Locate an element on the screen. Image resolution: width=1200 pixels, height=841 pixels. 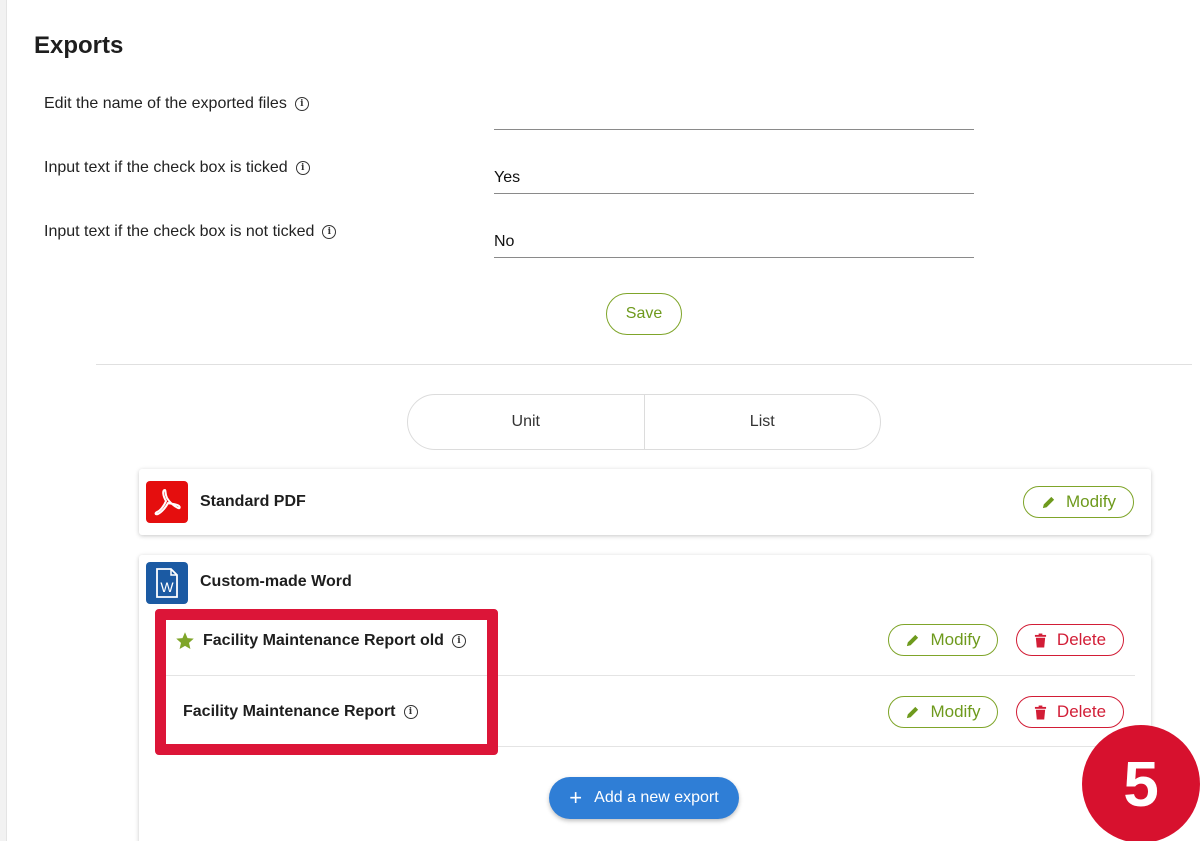
word-icon: W is located at coordinates (167, 583).